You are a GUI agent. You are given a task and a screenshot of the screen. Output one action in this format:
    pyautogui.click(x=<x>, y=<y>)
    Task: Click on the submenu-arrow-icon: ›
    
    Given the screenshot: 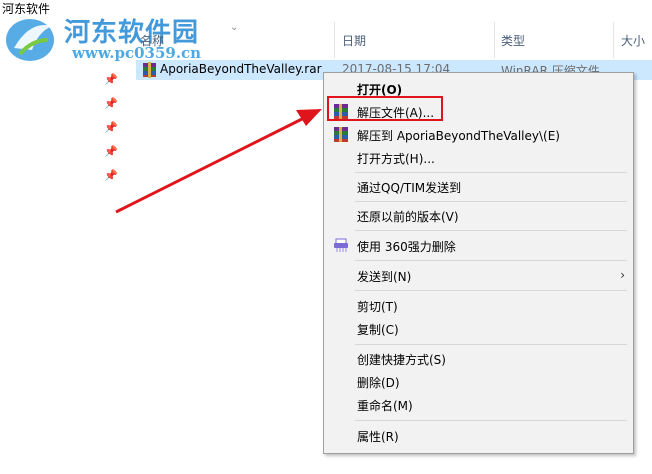 What is the action you would take?
    pyautogui.click(x=622, y=275)
    